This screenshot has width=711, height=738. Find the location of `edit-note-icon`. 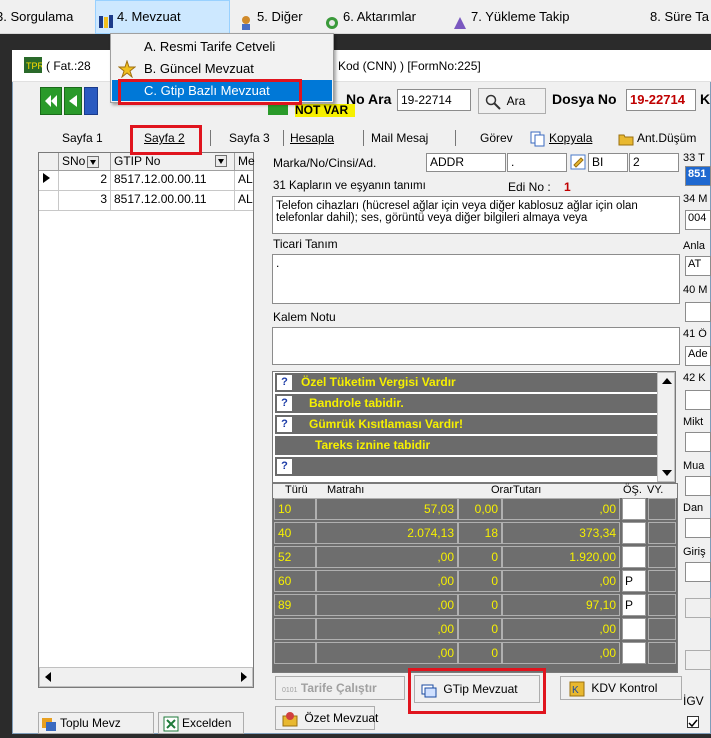

edit-note-icon is located at coordinates (578, 163).